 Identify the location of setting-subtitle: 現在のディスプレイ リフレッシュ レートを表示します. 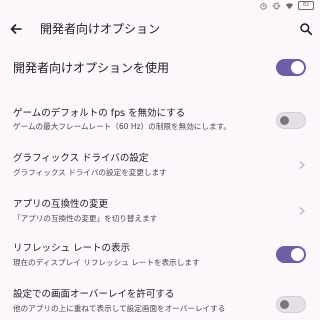
(106, 262).